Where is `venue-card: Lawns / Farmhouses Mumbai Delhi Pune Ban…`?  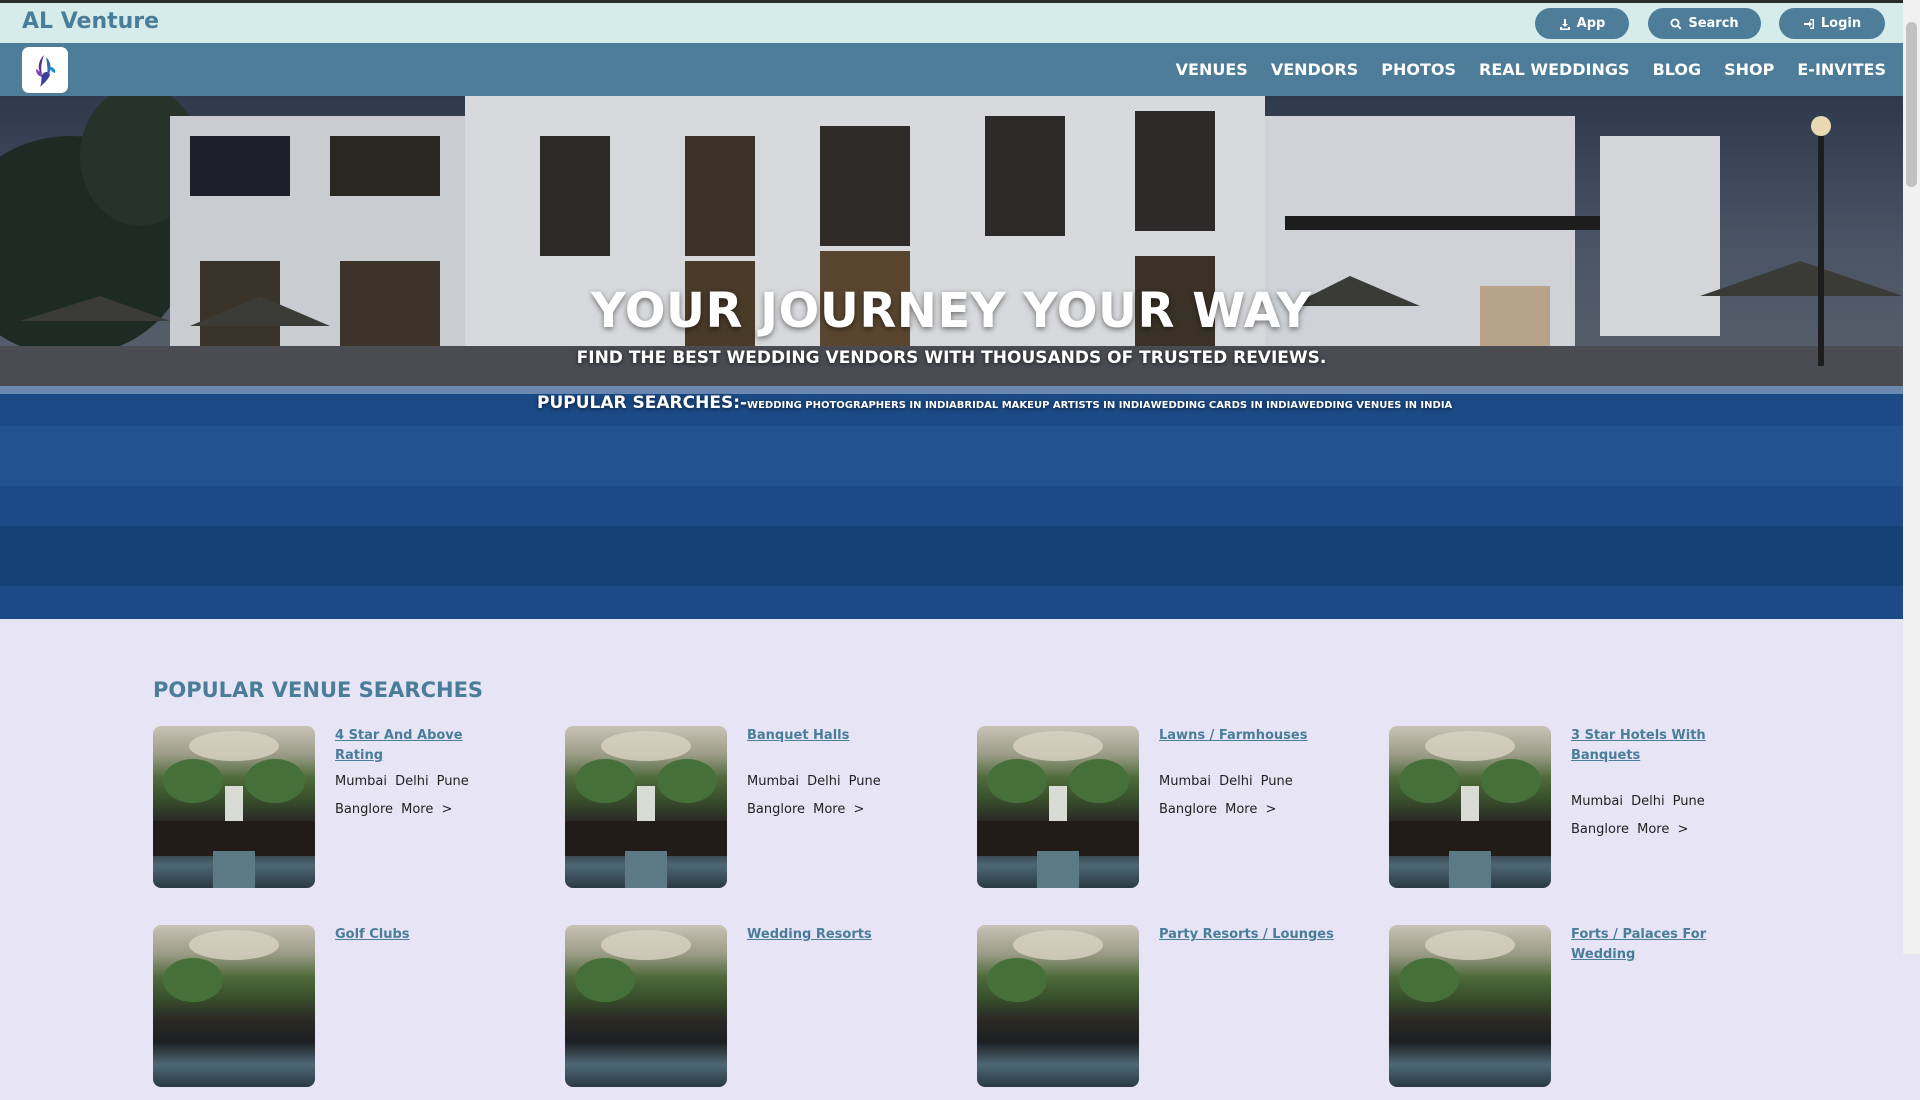
venue-card: Lawns / Farmhouses Mumbai Delhi Pune Ban… is located at coordinates (1157, 813).